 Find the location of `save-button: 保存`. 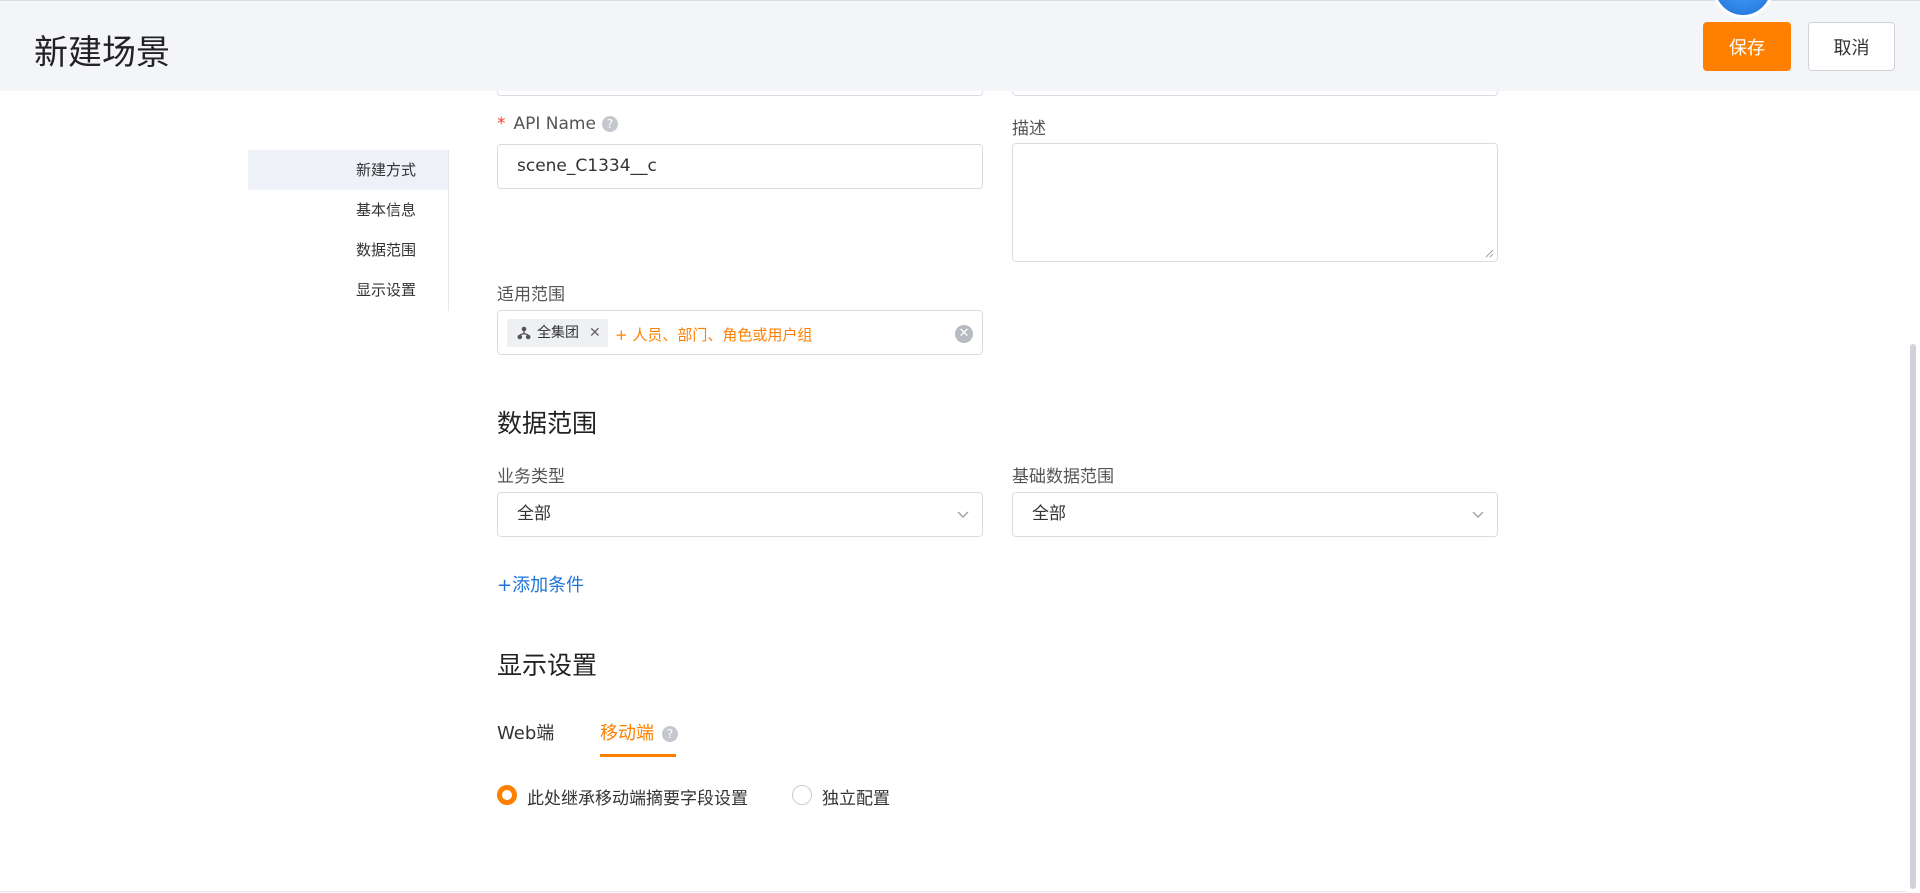

save-button: 保存 is located at coordinates (1747, 46).